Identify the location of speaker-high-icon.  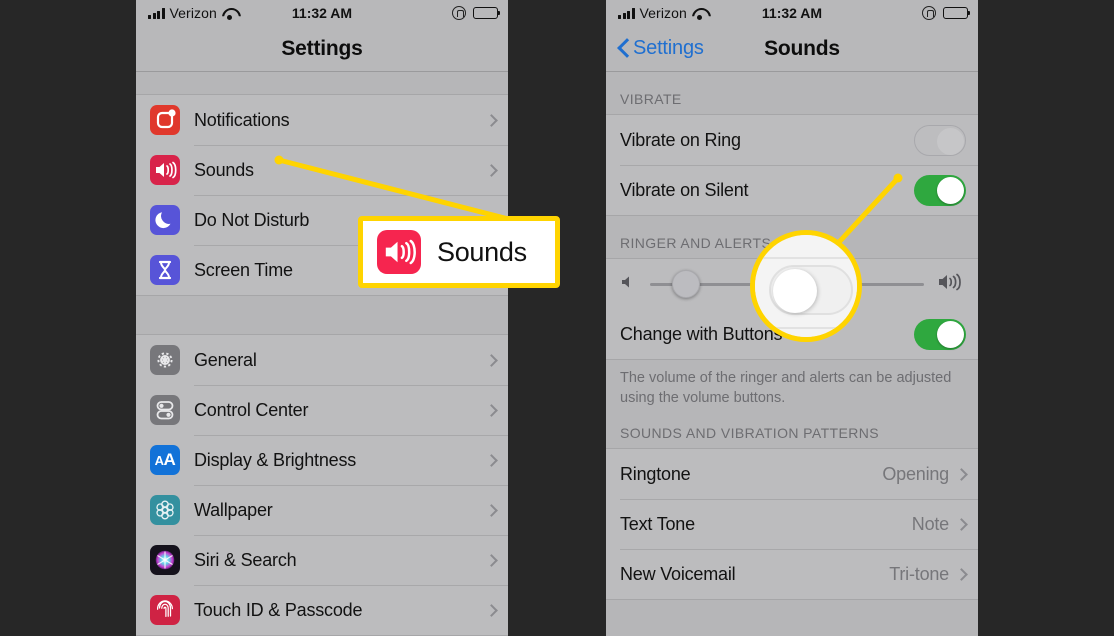
(951, 284).